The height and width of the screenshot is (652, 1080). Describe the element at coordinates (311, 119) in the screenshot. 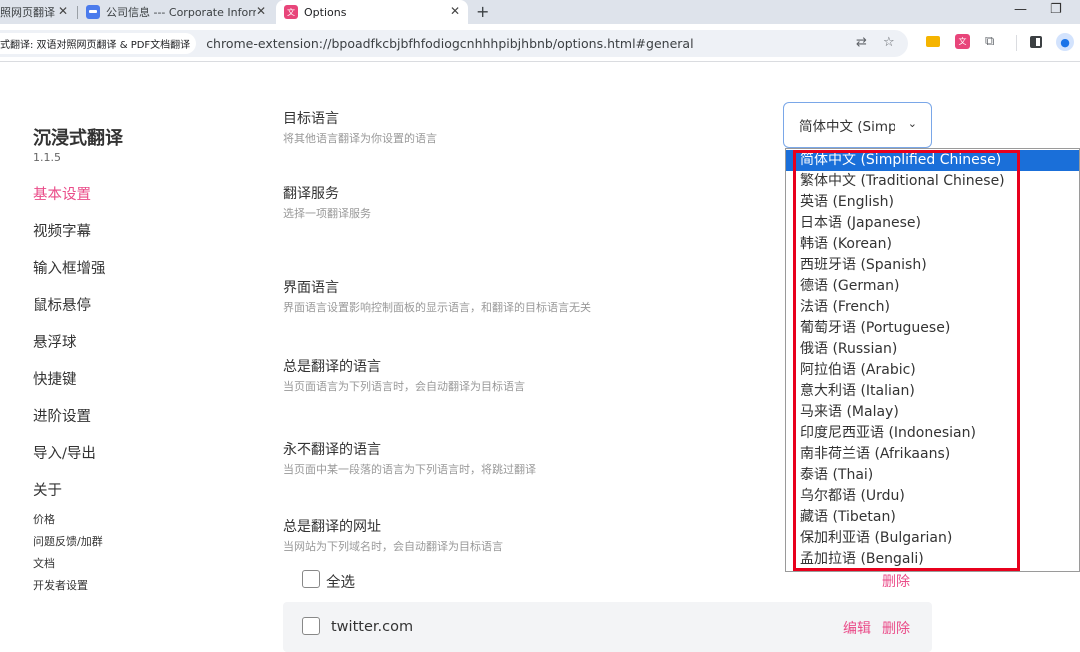

I see `section-title-target-language: 目标语言` at that location.